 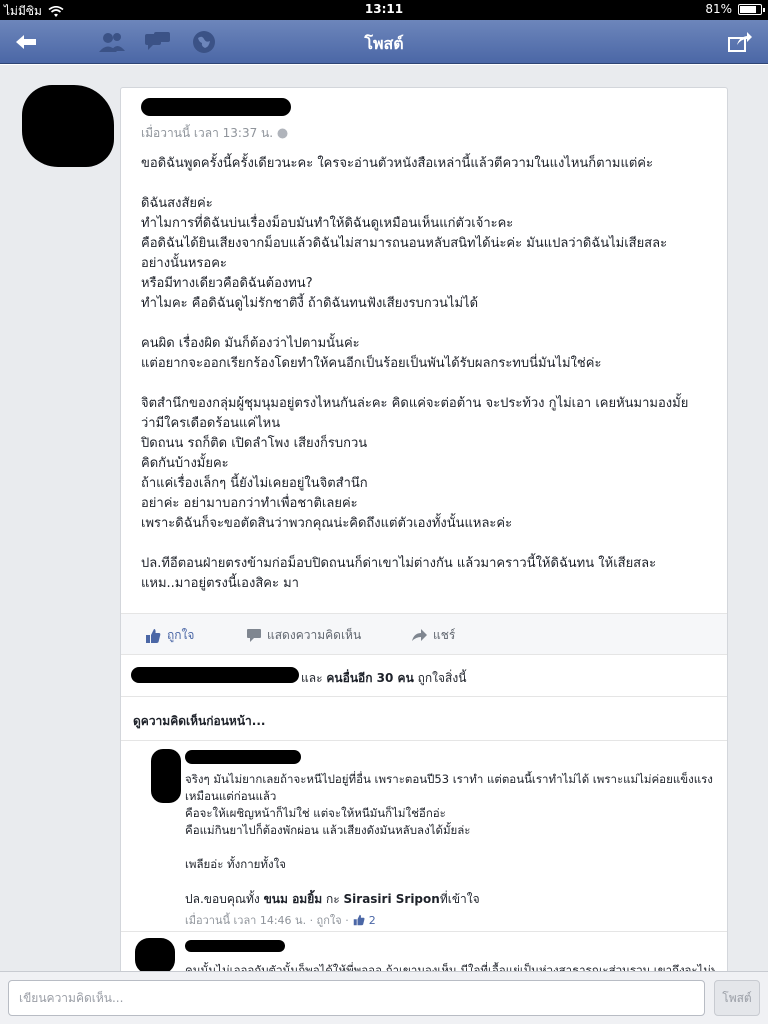 I want to click on redacted-liker-names, so click(x=215, y=675).